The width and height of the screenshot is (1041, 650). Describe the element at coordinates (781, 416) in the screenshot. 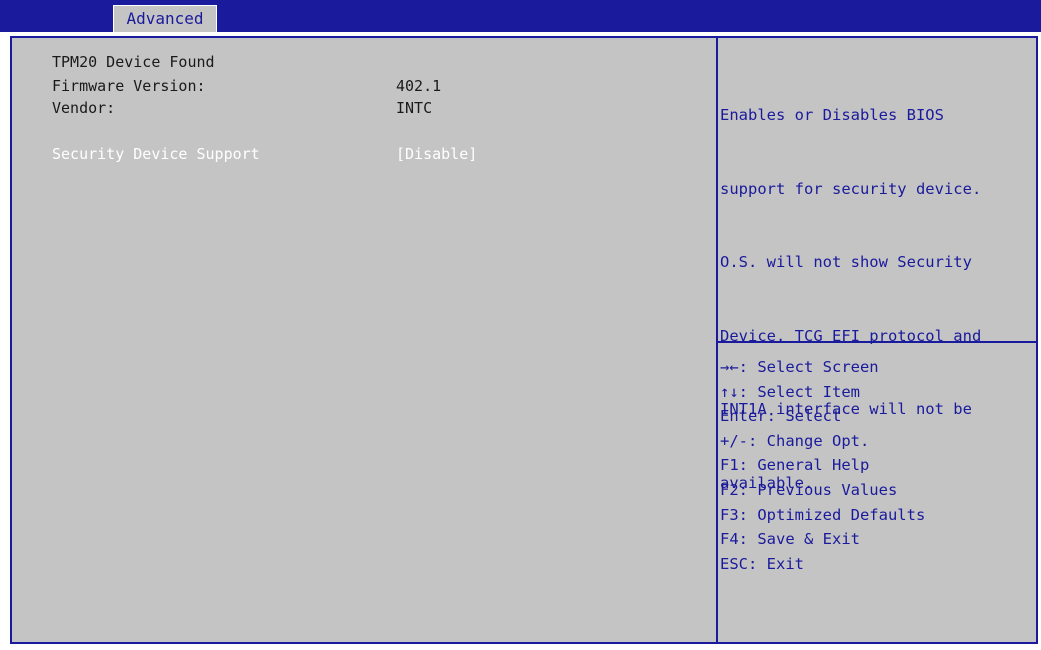

I see `key-enter-select: Enter: Select` at that location.